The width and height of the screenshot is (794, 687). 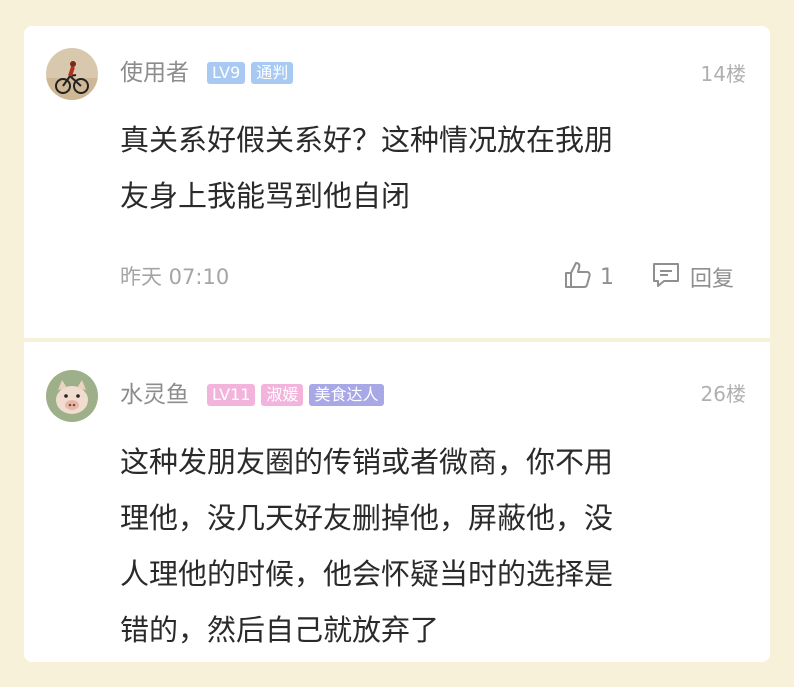 What do you see at coordinates (154, 395) in the screenshot?
I see `username: 水灵鱼` at bounding box center [154, 395].